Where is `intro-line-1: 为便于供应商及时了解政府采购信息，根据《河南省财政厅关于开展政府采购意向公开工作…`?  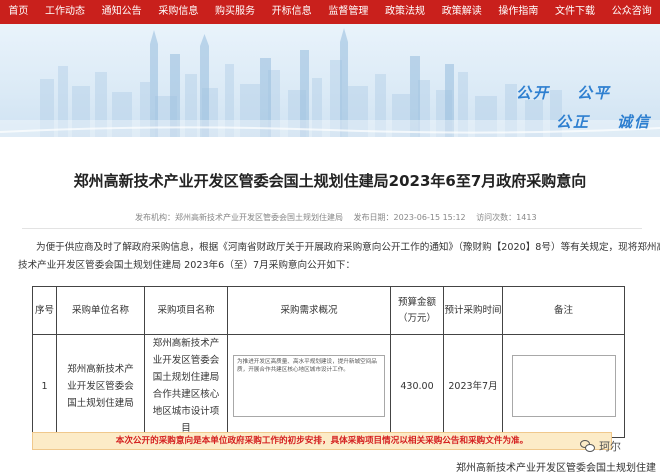 intro-line-1: 为便于供应商及时了解政府采购信息，根据《河南省财政厅关于开展政府采购意向公开工作… is located at coordinates (348, 247).